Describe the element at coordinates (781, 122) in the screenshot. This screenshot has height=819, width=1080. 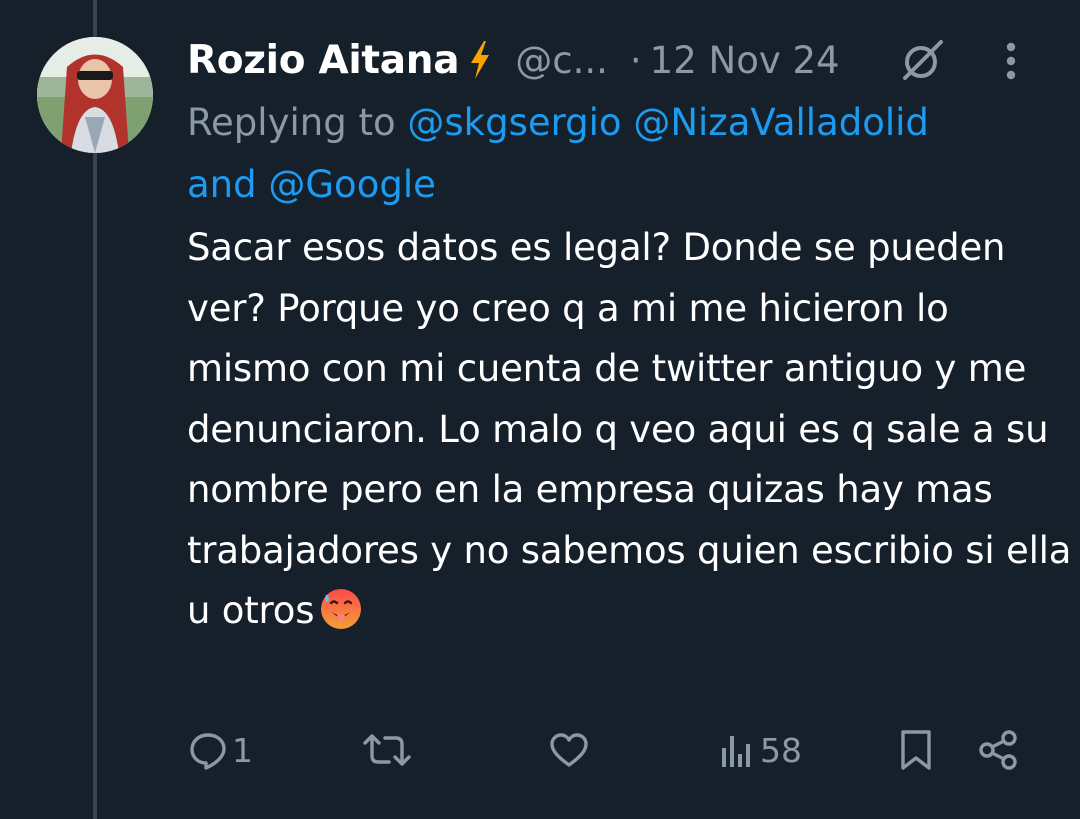
I see `mention-link: @NizaValladolid` at that location.